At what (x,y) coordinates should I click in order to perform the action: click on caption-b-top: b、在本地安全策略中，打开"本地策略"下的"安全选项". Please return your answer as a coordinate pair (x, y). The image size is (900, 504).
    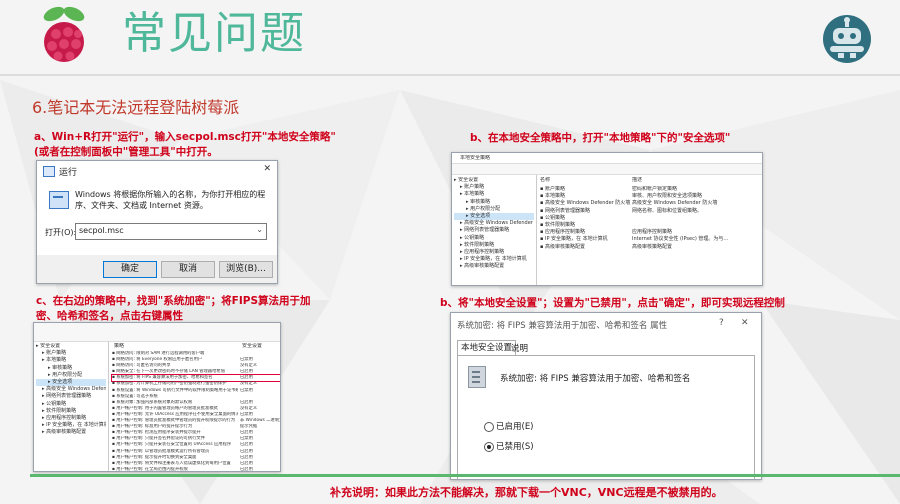
    Looking at the image, I should click on (600, 138).